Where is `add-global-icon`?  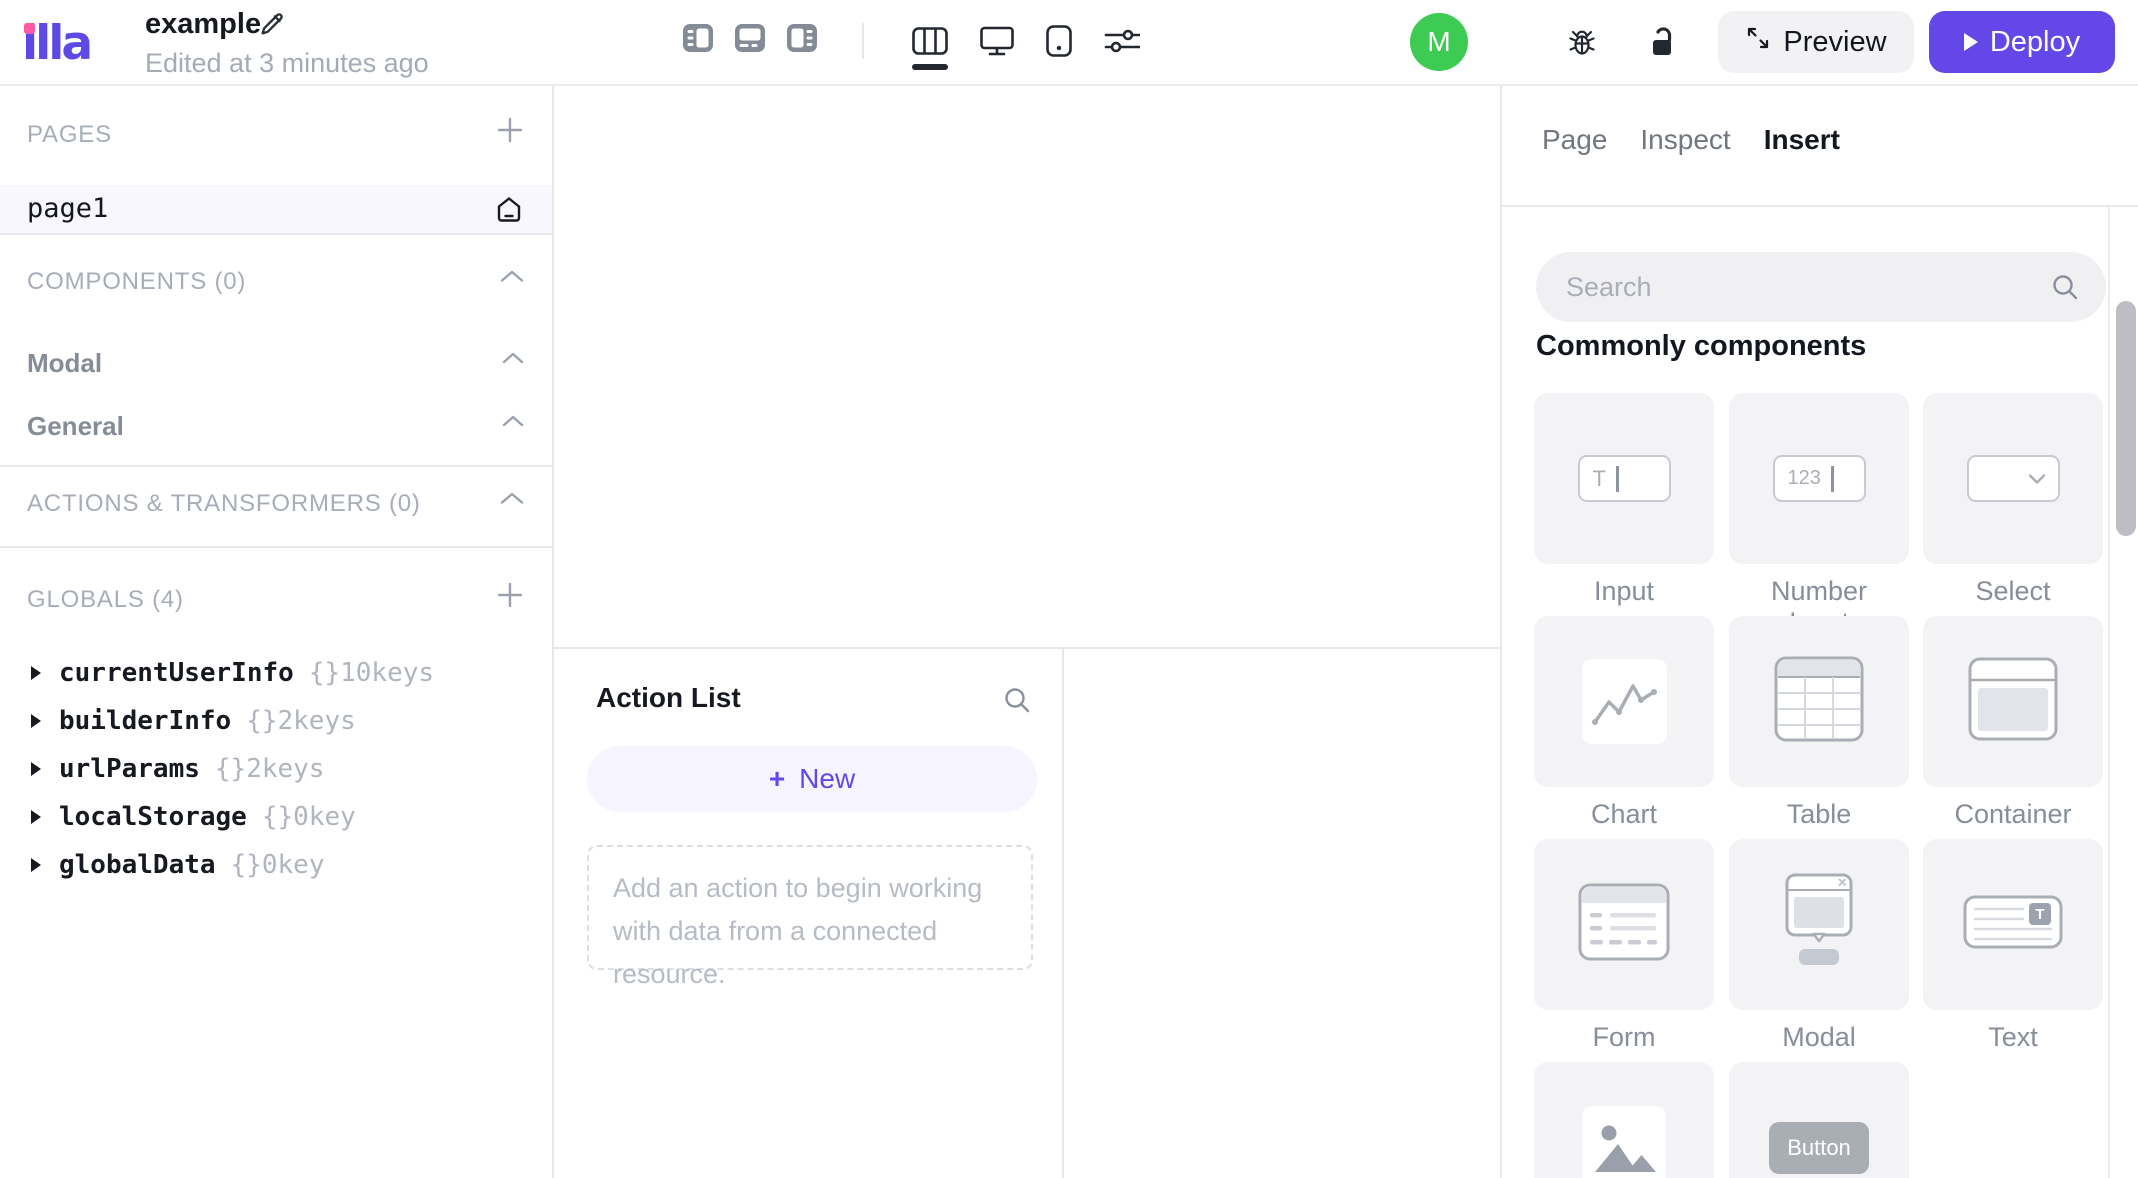 add-global-icon is located at coordinates (510, 597).